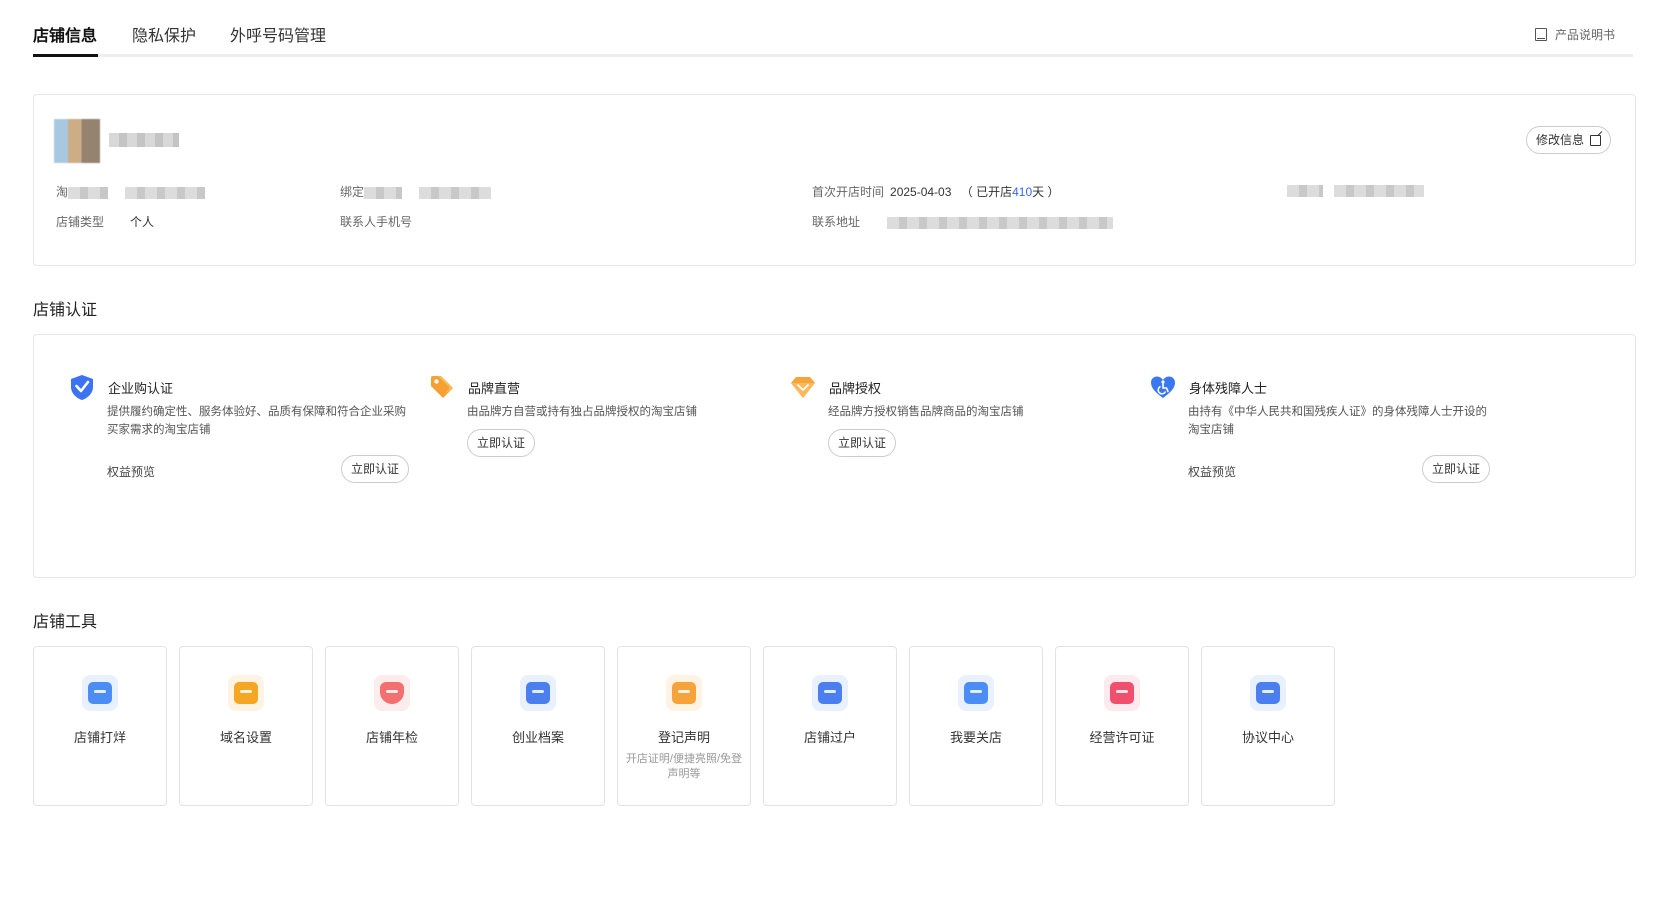 The height and width of the screenshot is (905, 1660). I want to click on agreement-icon, so click(1268, 693).